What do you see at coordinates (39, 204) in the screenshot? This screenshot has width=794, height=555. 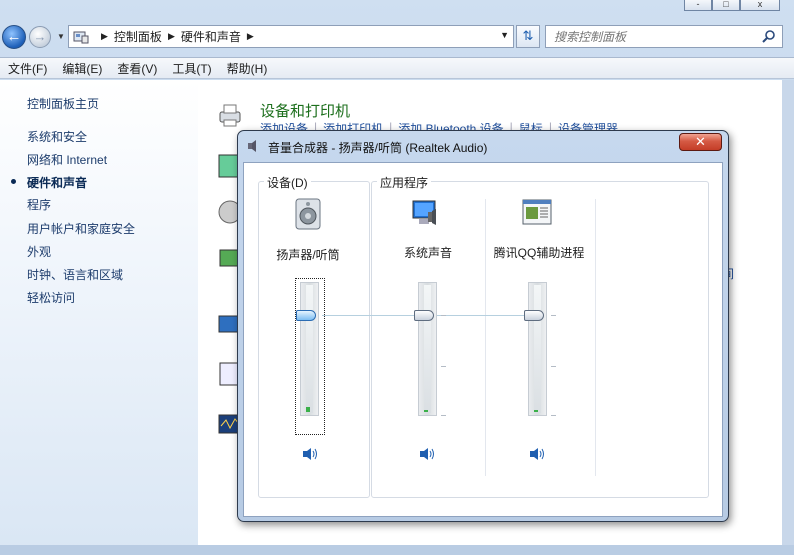 I see `sidebar-item-programs: 程序` at bounding box center [39, 204].